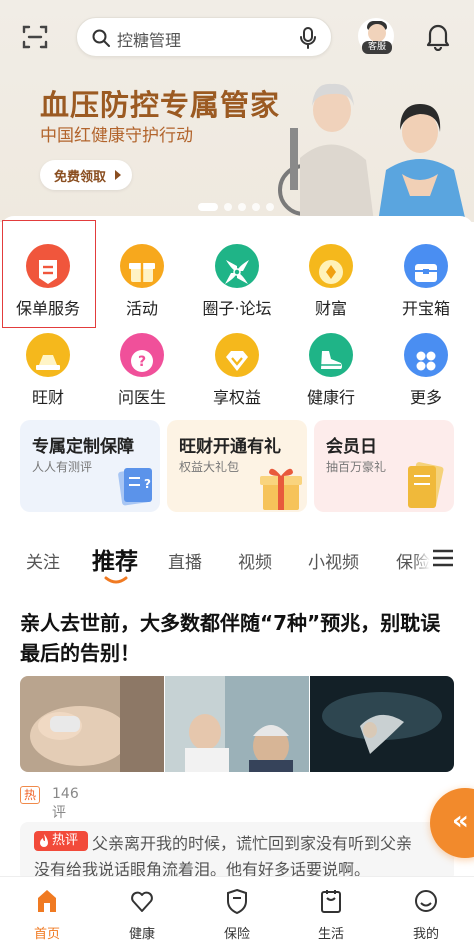 This screenshot has width=474, height=950. I want to click on banner-claim-label: 免费领取, so click(80, 177).